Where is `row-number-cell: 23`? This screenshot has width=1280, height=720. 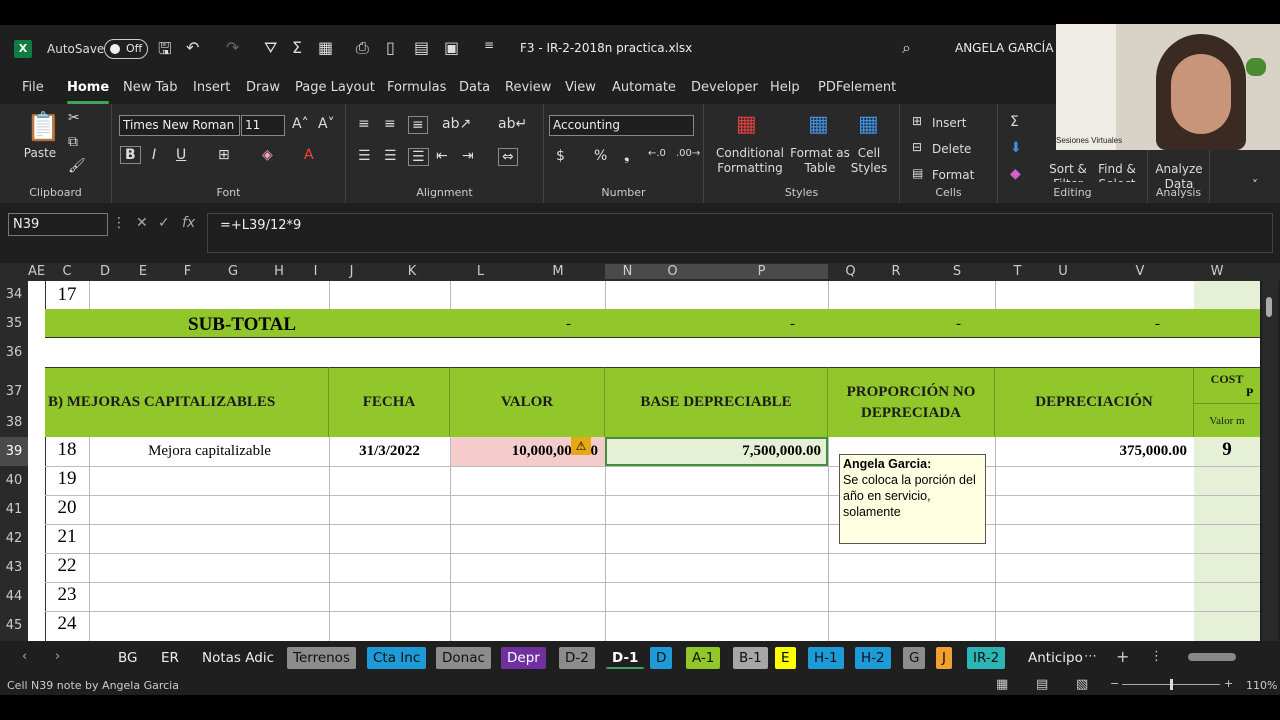 row-number-cell: 23 is located at coordinates (67, 595).